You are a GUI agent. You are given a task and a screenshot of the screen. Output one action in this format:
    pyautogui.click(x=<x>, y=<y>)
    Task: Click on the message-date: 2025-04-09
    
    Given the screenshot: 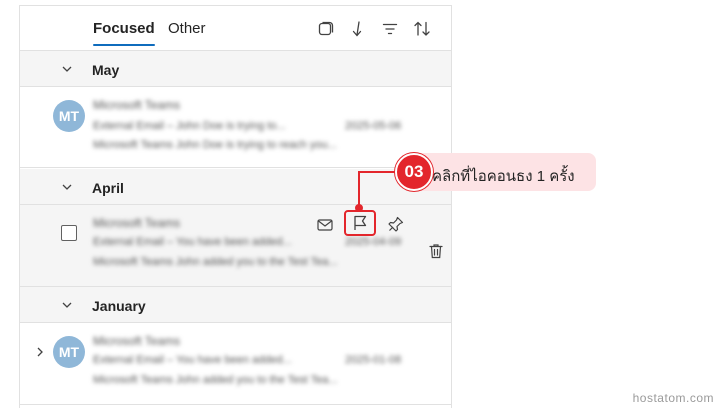 What is the action you would take?
    pyautogui.click(x=373, y=242)
    